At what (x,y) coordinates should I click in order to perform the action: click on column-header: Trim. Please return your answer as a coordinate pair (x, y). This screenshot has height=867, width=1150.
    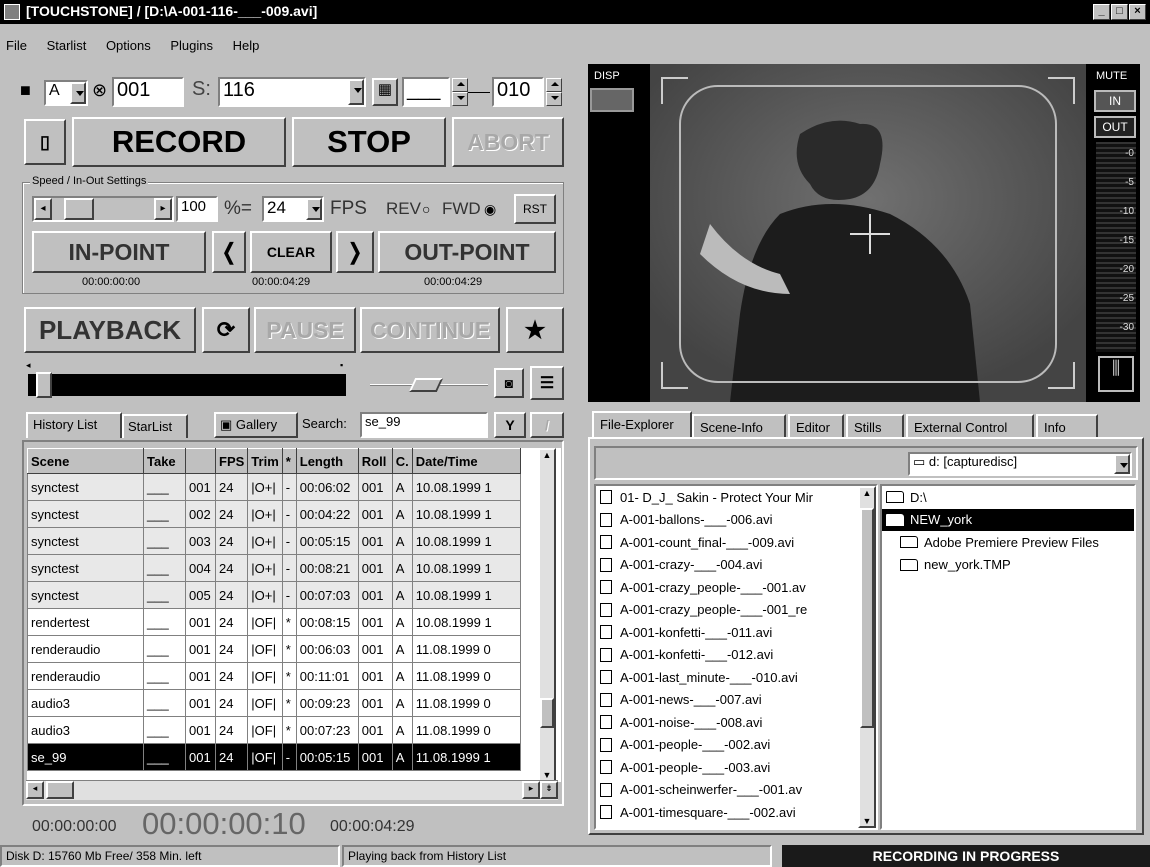
    Looking at the image, I should click on (265, 461).